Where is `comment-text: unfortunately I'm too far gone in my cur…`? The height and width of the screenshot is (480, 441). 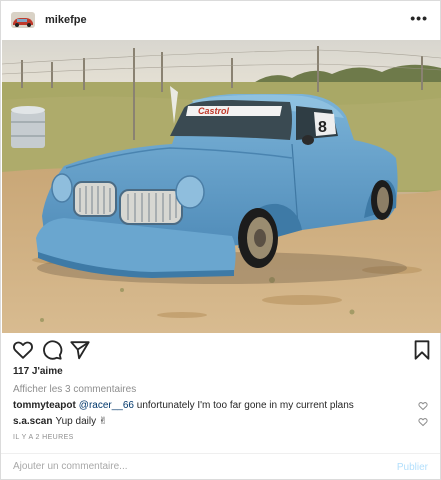
comment-text: unfortunately I'm too far gone in my cur… is located at coordinates (243, 405).